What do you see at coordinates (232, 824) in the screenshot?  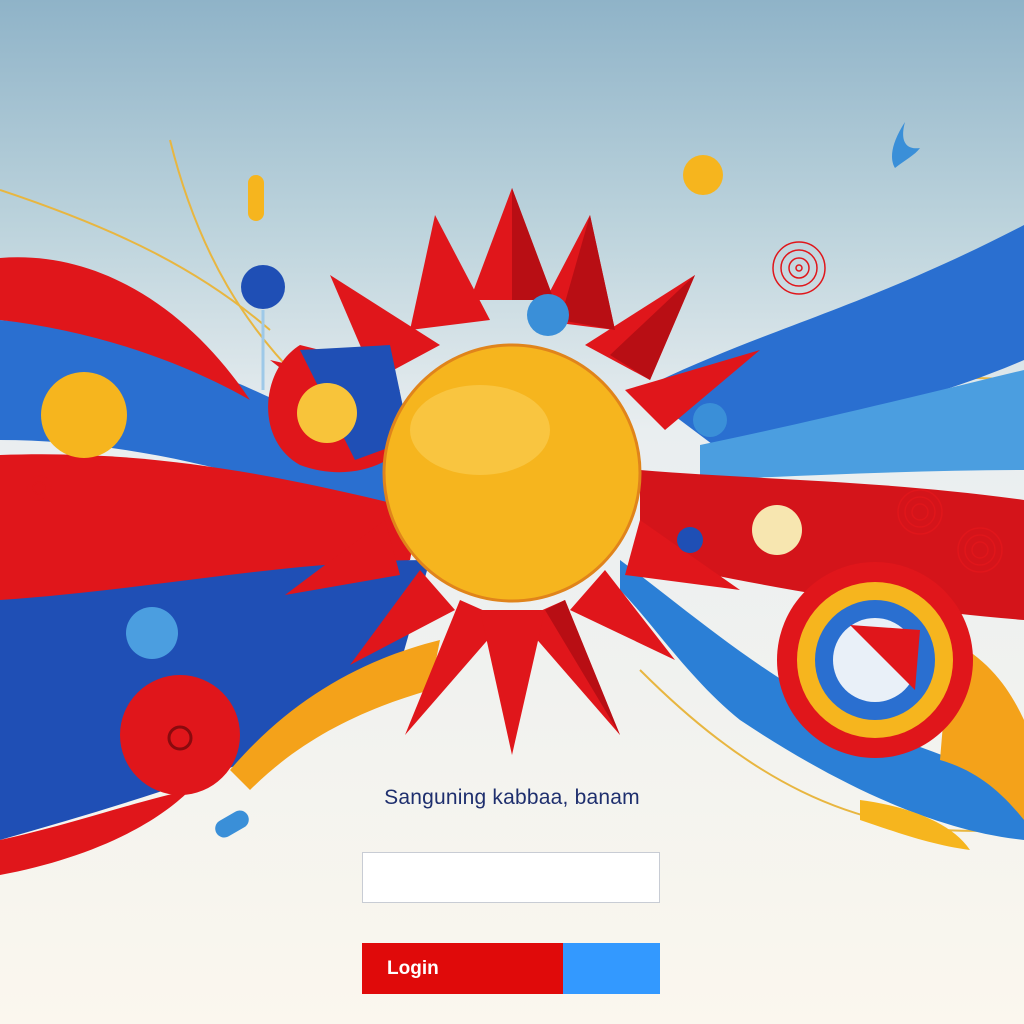 I see `blue-capsule` at bounding box center [232, 824].